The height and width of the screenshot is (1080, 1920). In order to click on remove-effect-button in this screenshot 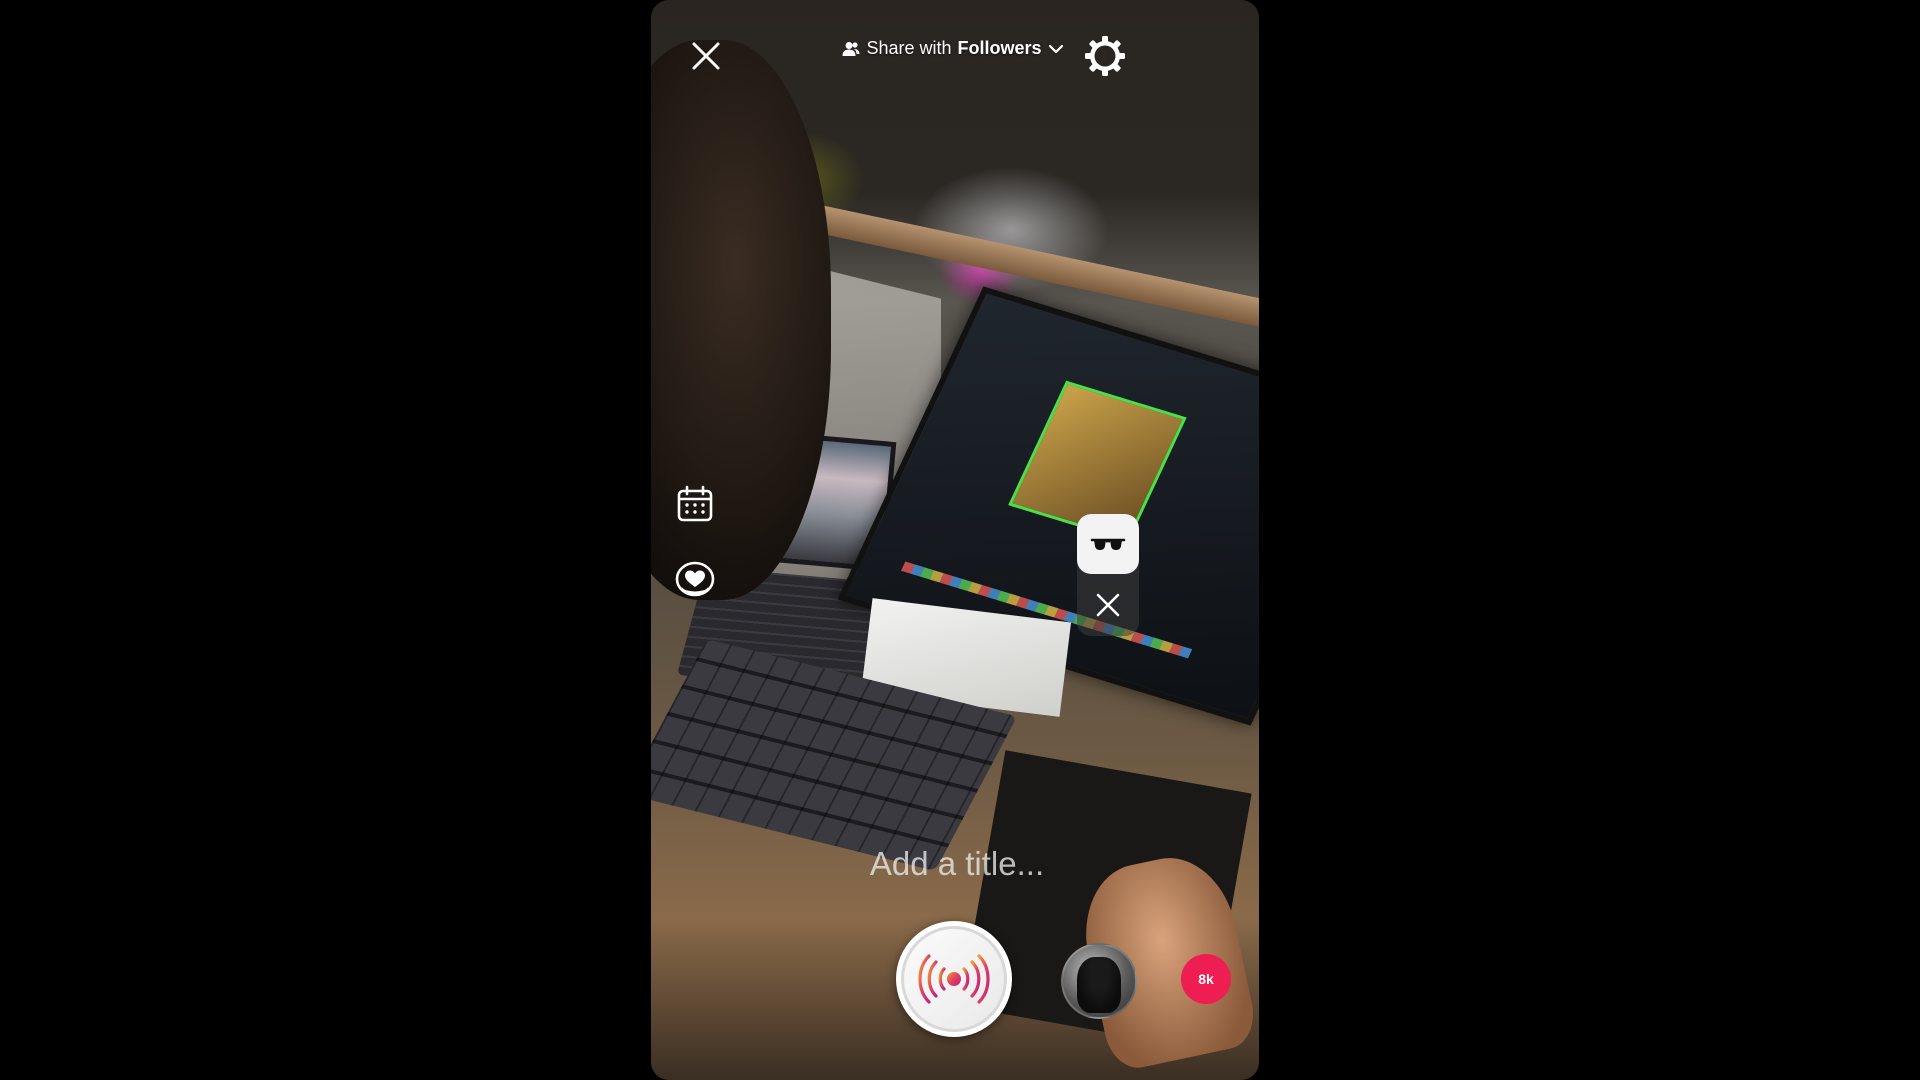, I will do `click(1108, 605)`.